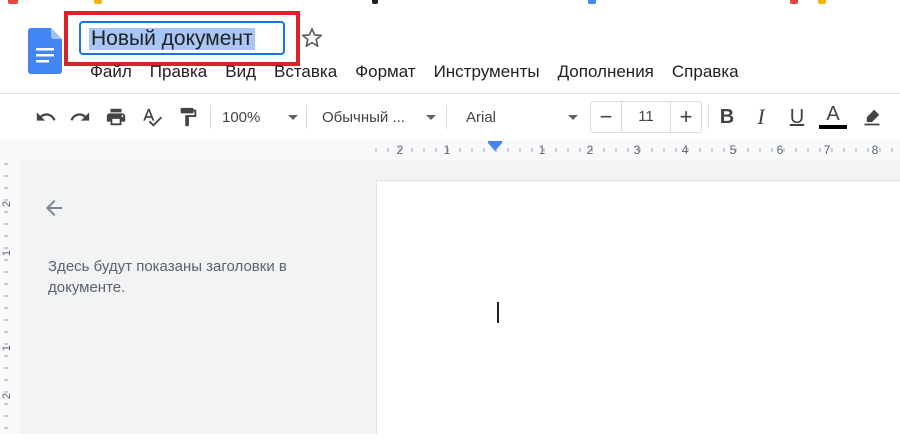 Image resolution: width=900 pixels, height=439 pixels. I want to click on menu-help: Справка, so click(705, 72).